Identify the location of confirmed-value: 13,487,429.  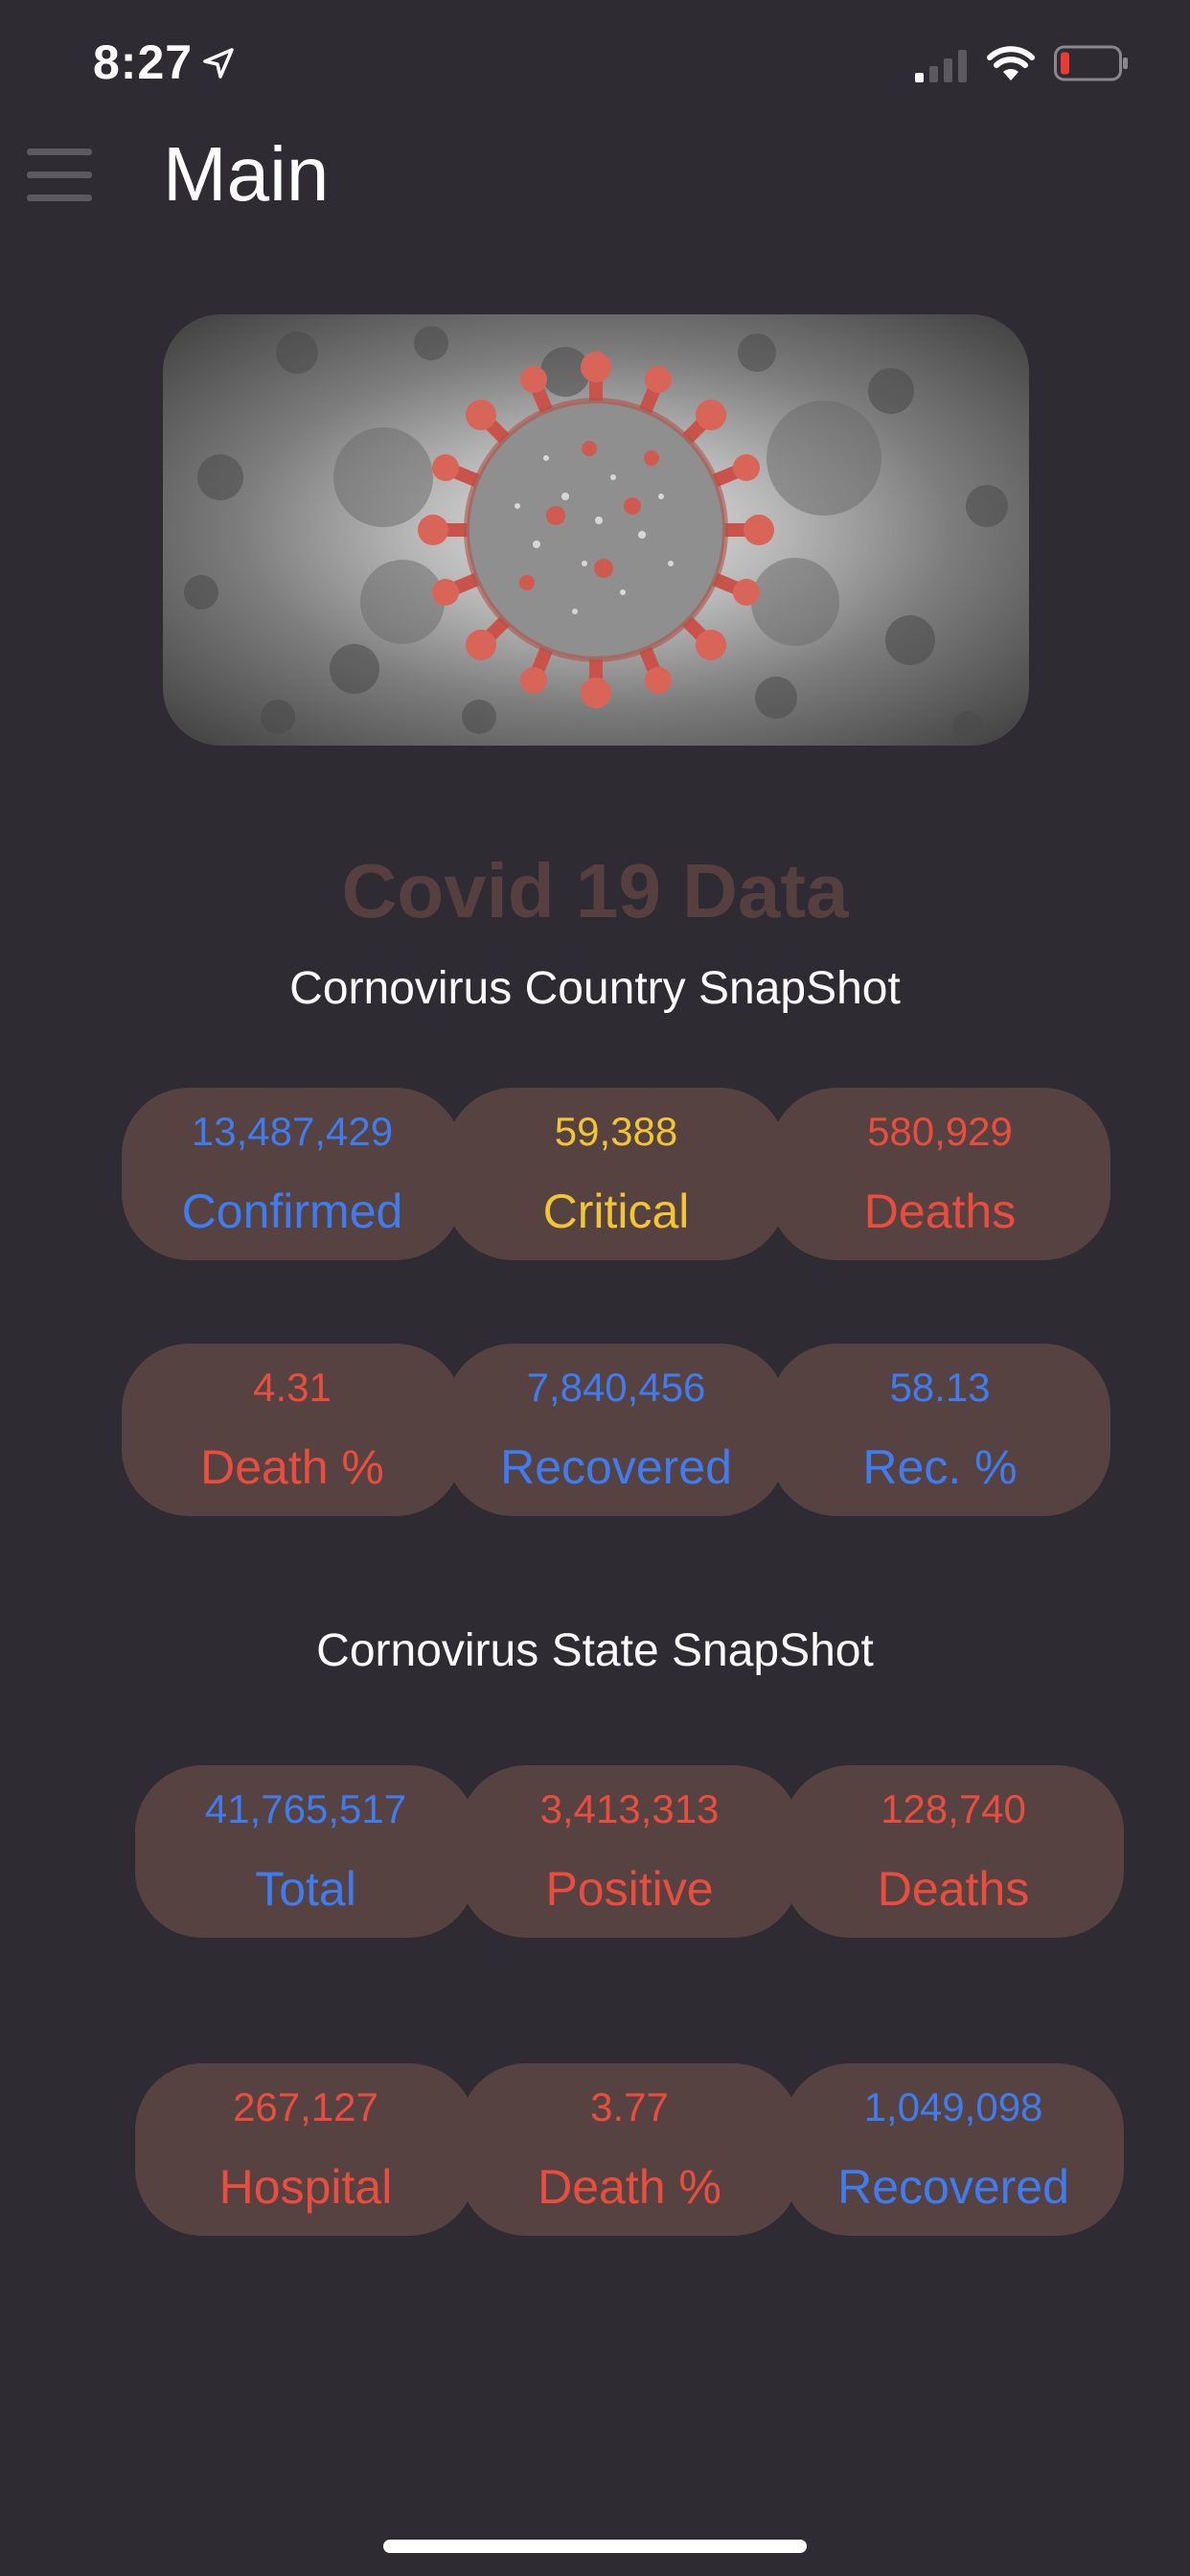
(293, 1131).